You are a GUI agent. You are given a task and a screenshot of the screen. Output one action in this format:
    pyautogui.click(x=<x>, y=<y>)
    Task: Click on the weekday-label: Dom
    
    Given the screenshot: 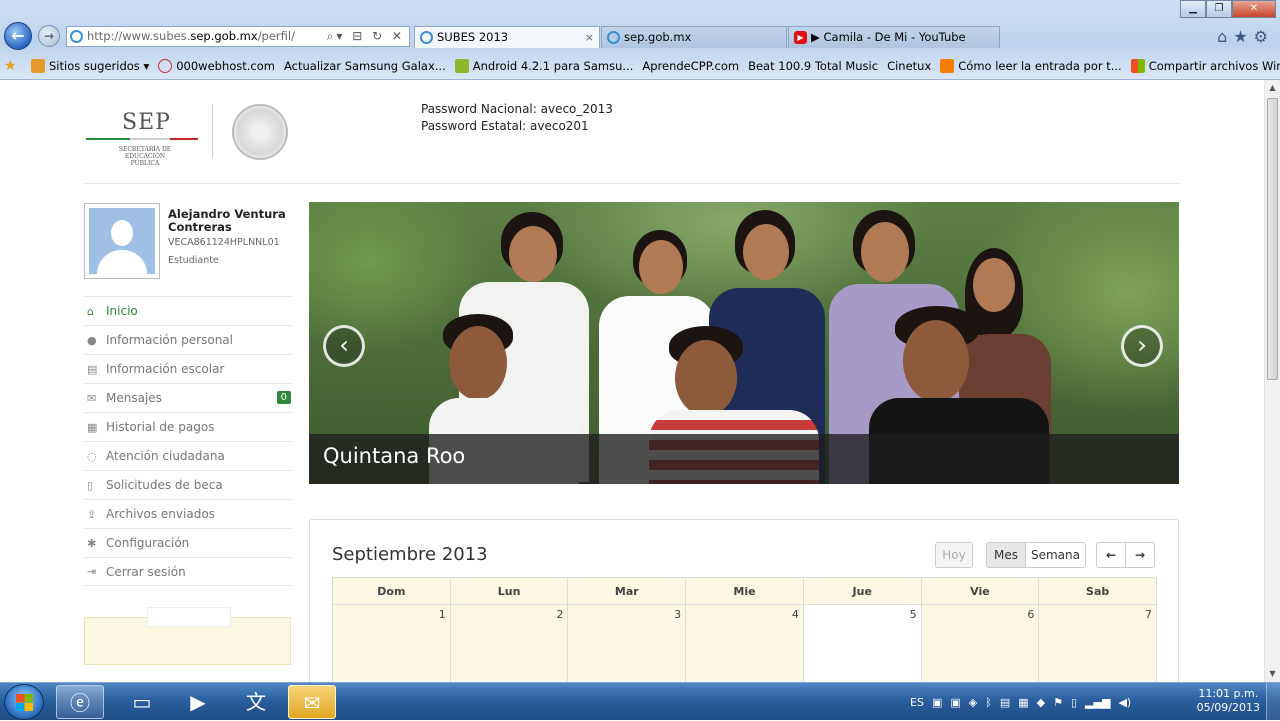 What is the action you would take?
    pyautogui.click(x=391, y=591)
    